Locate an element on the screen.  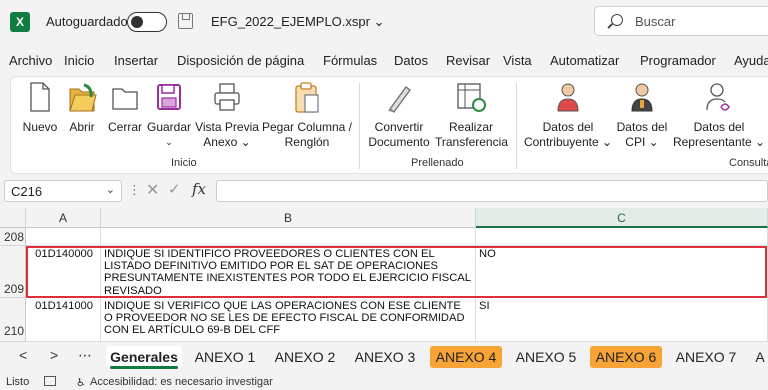
macro-record-icon is located at coordinates (50, 381).